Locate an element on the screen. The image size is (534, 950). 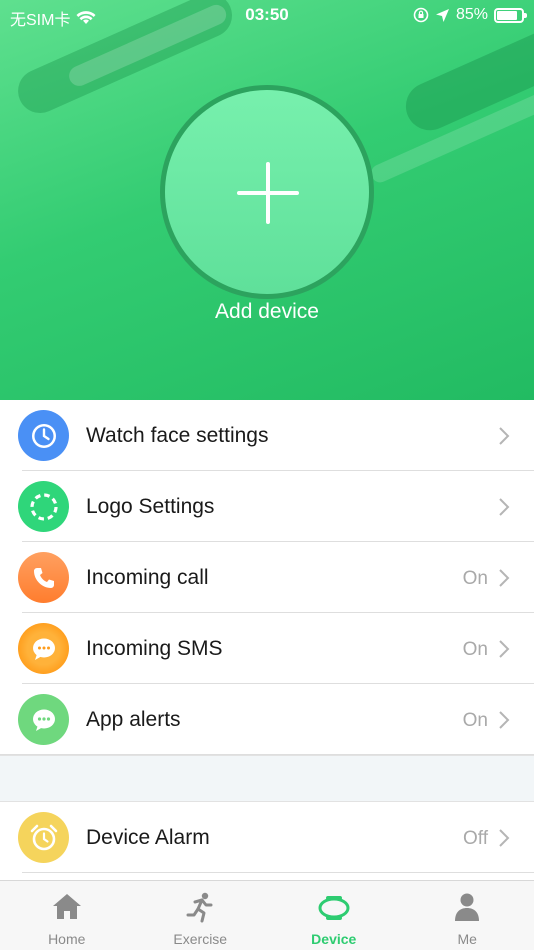
battery-icon is located at coordinates (510, 15).